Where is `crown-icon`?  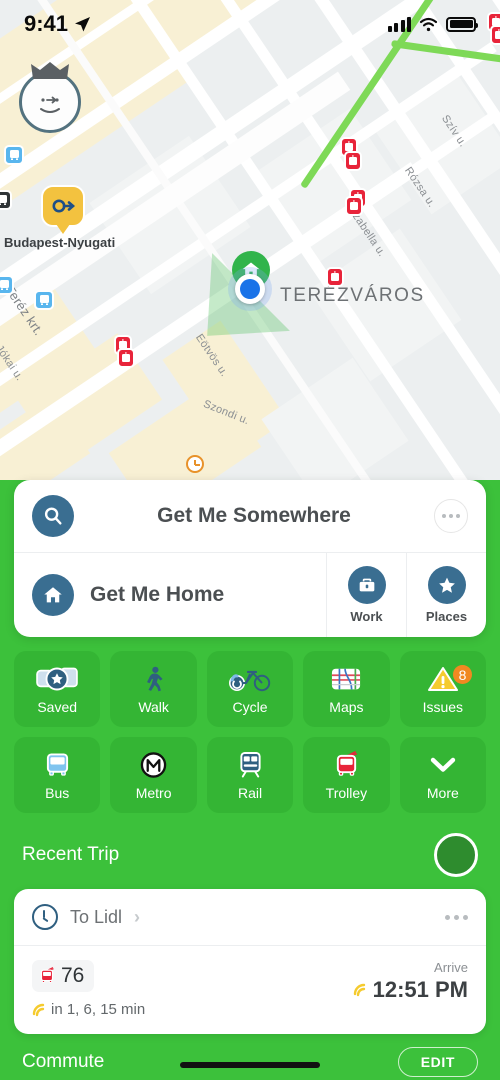
crown-icon is located at coordinates (50, 70).